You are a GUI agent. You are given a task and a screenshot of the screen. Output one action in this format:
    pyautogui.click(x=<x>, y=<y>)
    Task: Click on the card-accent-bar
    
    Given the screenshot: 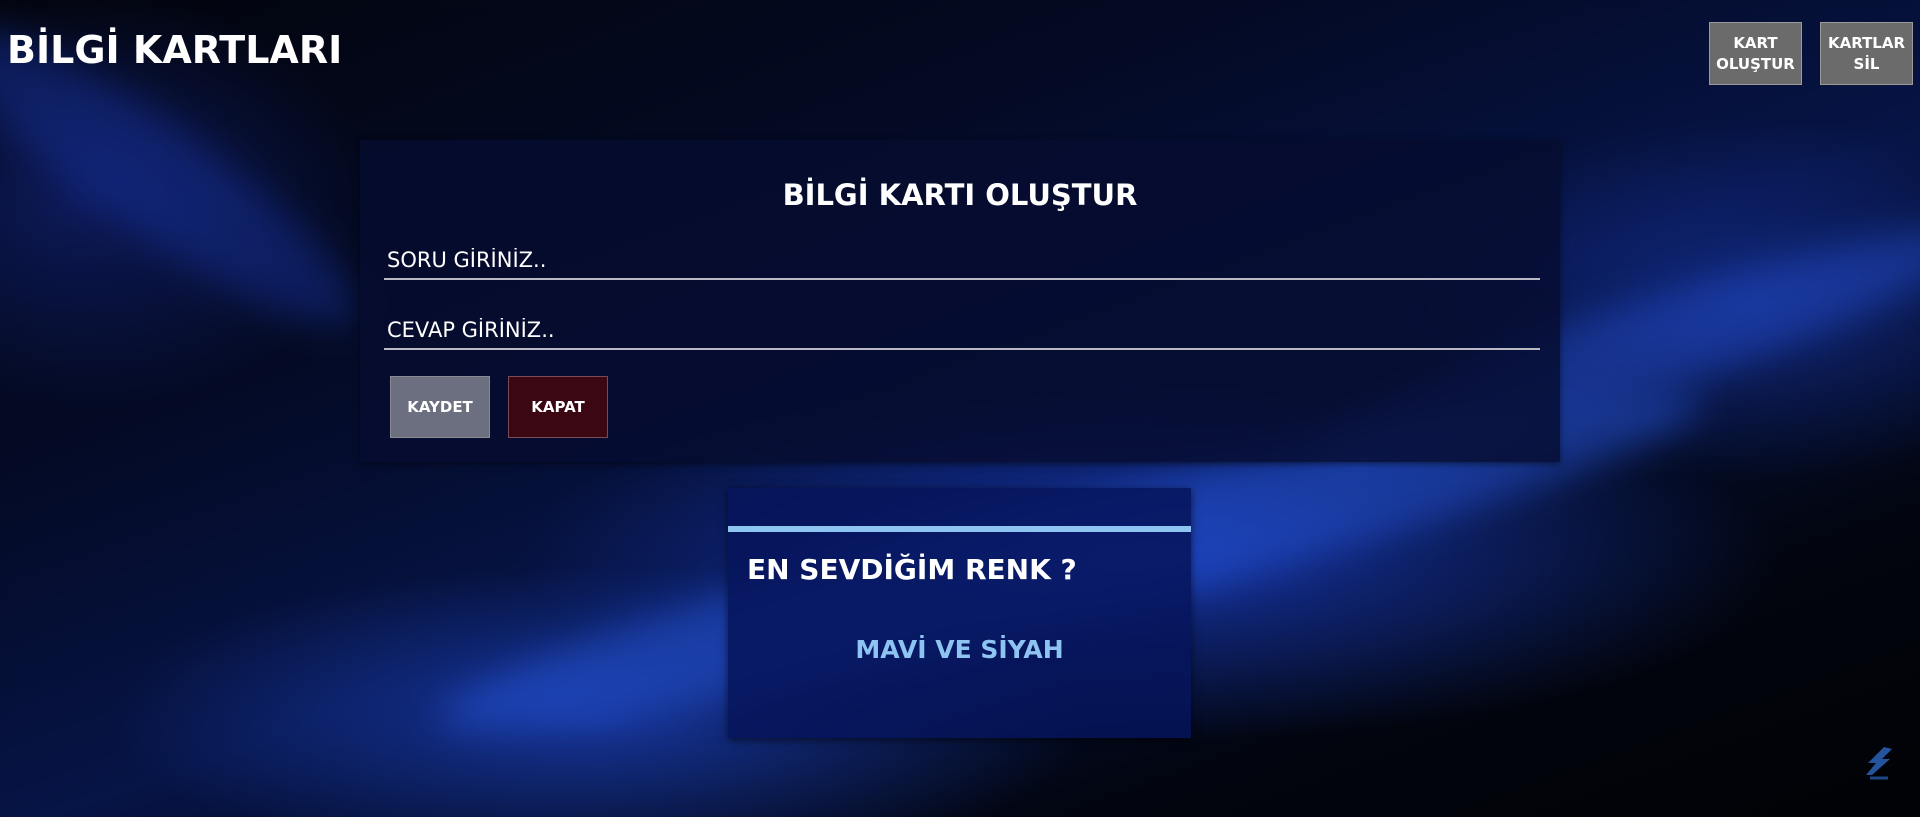 What is the action you would take?
    pyautogui.click(x=959, y=529)
    